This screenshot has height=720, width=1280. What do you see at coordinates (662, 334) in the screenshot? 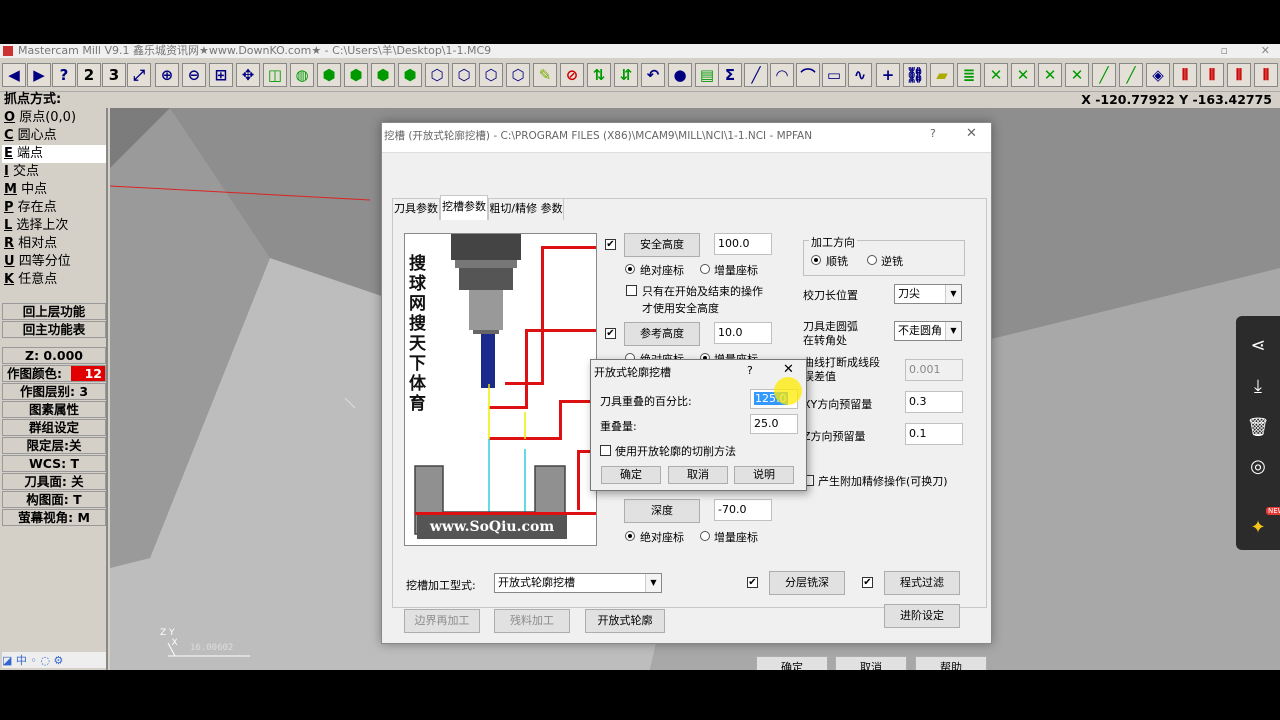
I see `ref-height-button: 参考高度` at bounding box center [662, 334].